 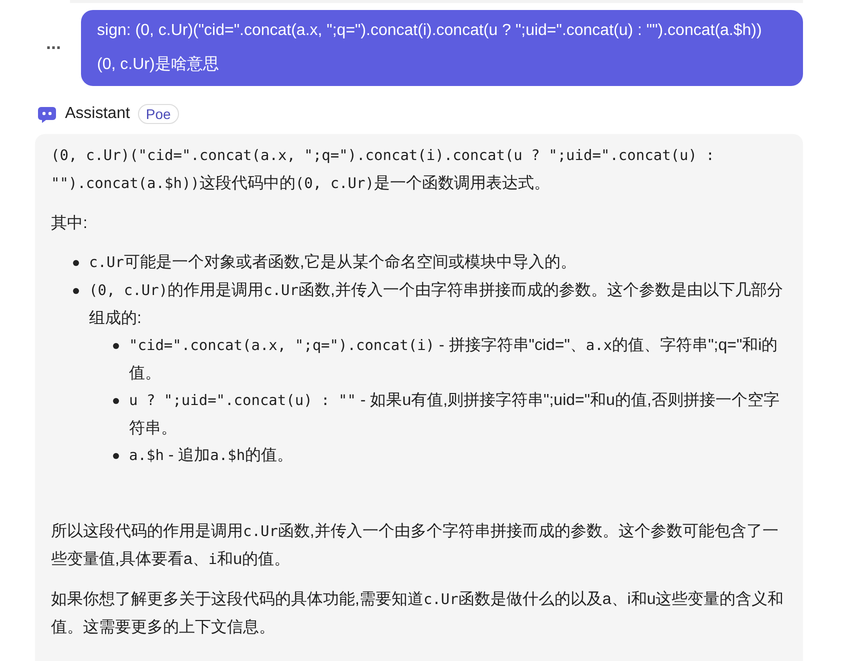 I want to click on list-item-text: (0, c.Ur)的作用是调用 c.Ur函数,并传入一个由字符串拼接而成的参数。这个参数是由以下几部分组成的:, so click(x=436, y=304).